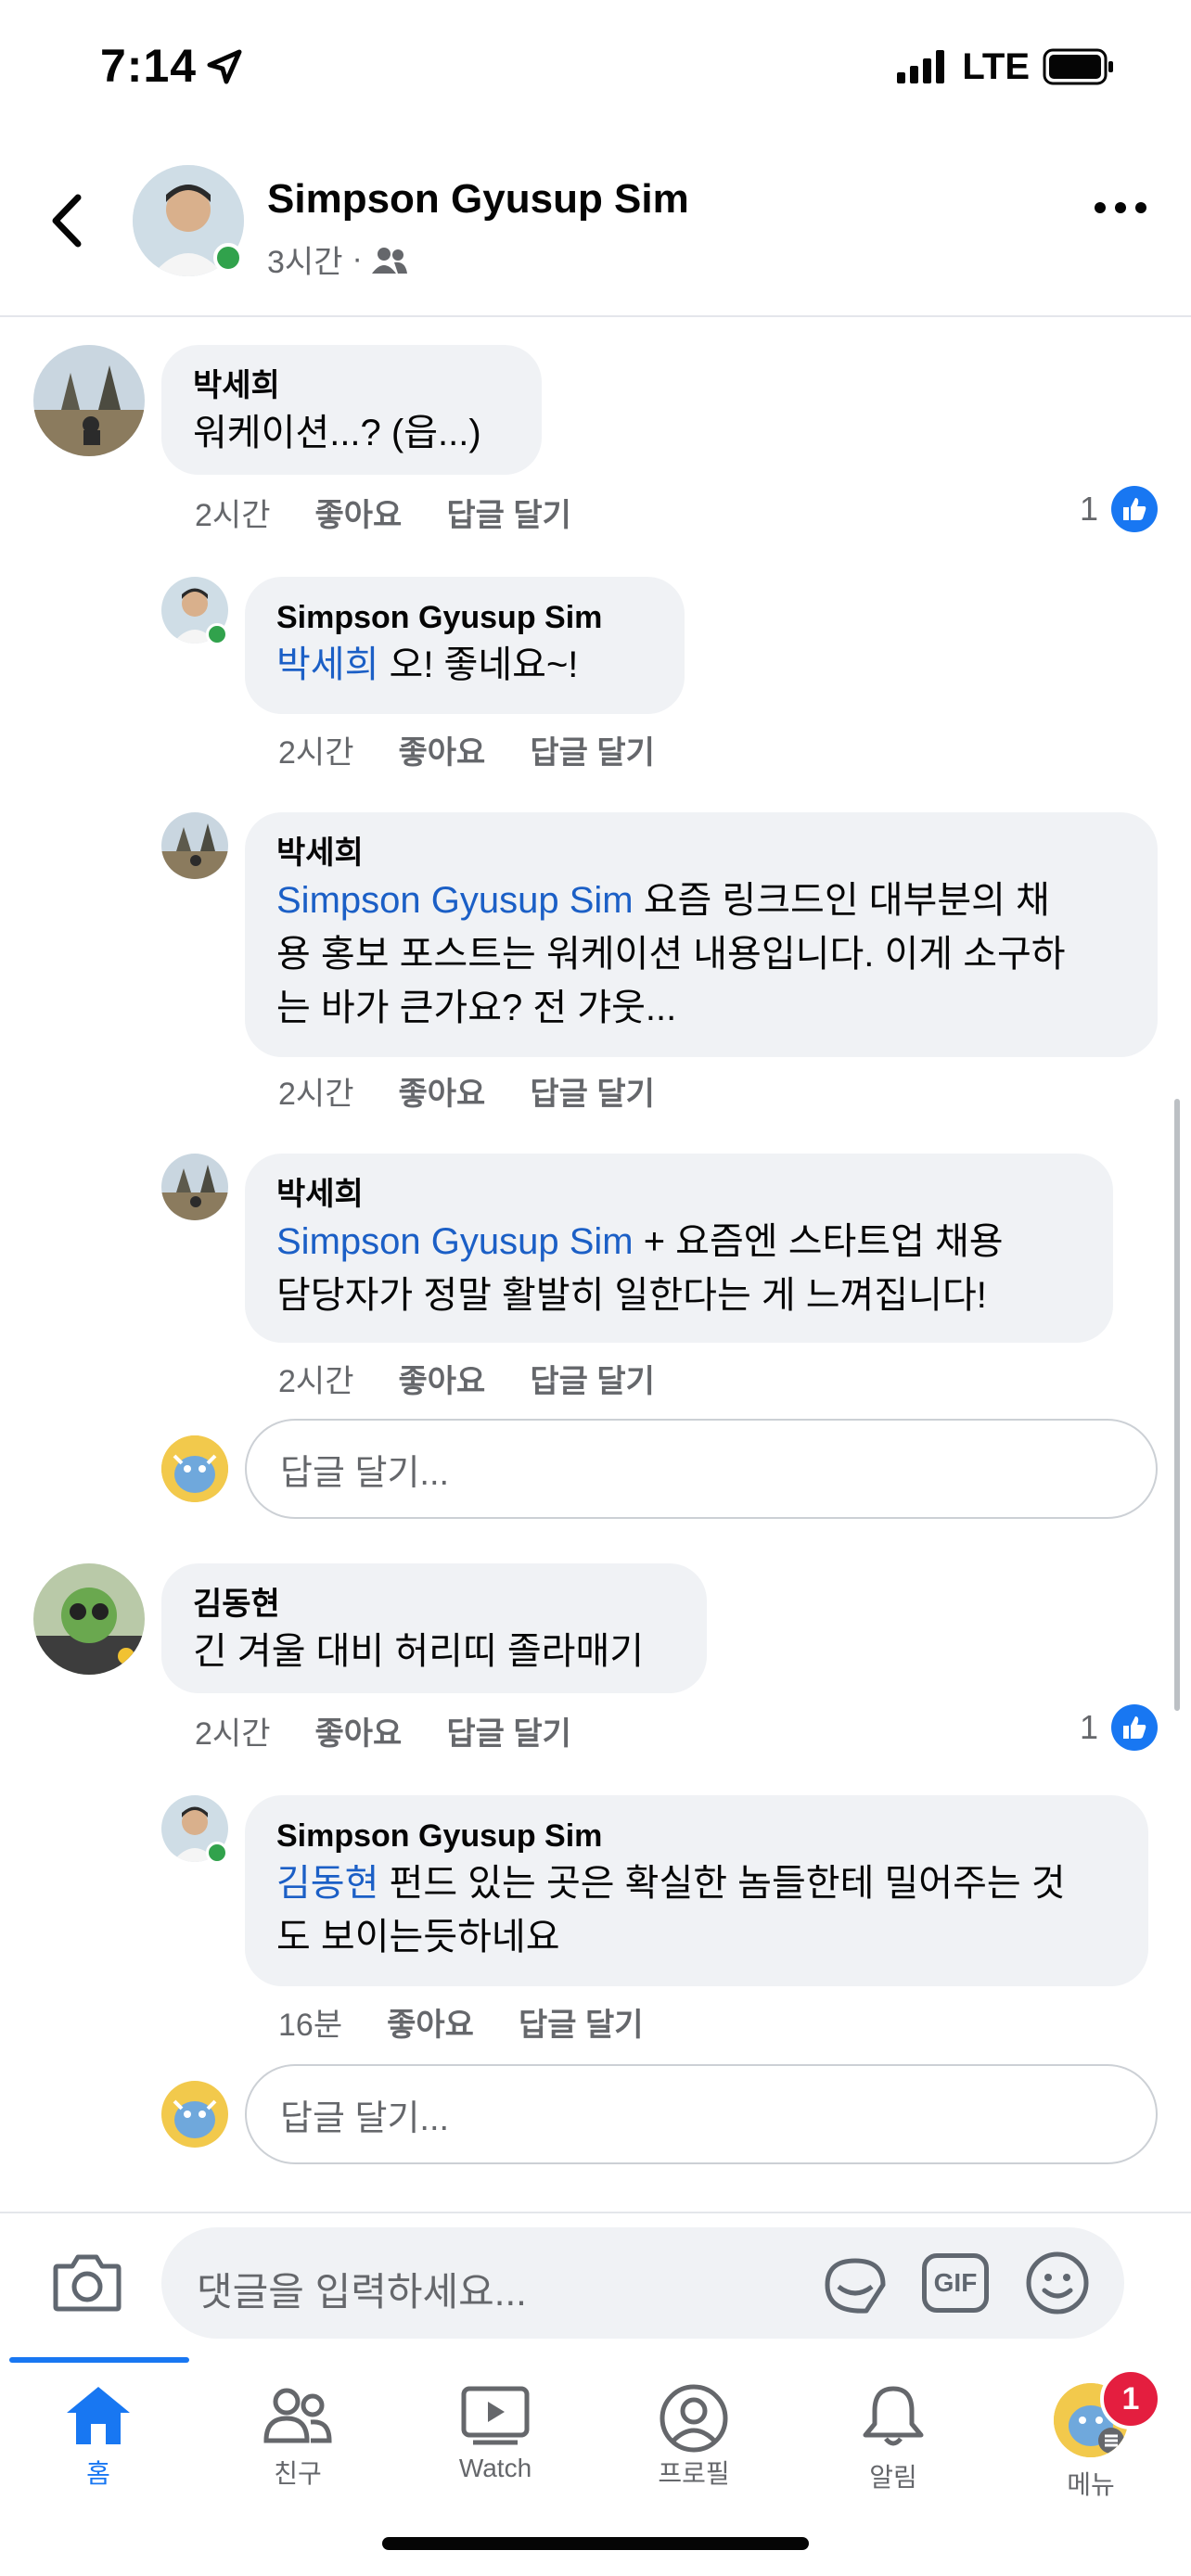  I want to click on reply-line-2: 도 보이는듯하네요, so click(418, 1938).